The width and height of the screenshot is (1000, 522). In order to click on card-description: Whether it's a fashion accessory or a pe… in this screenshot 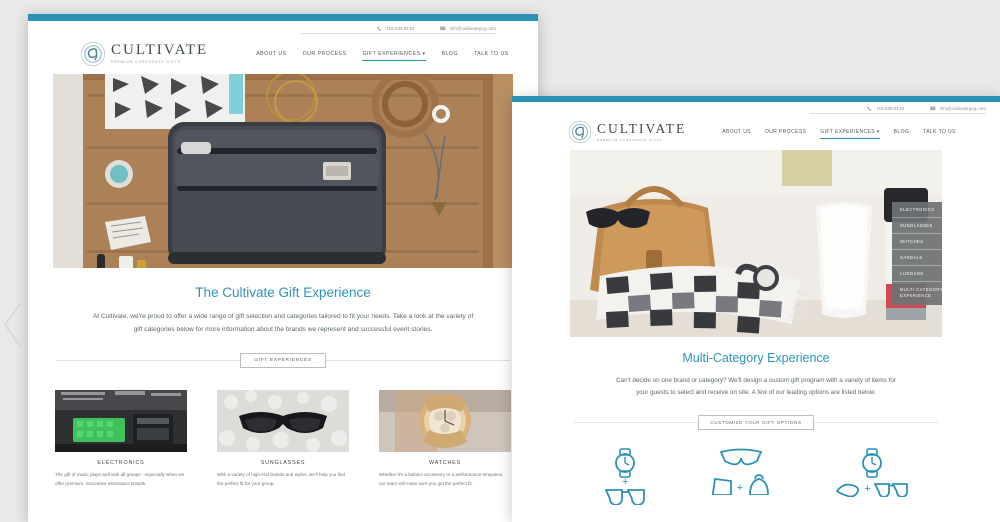, I will do `click(441, 479)`.